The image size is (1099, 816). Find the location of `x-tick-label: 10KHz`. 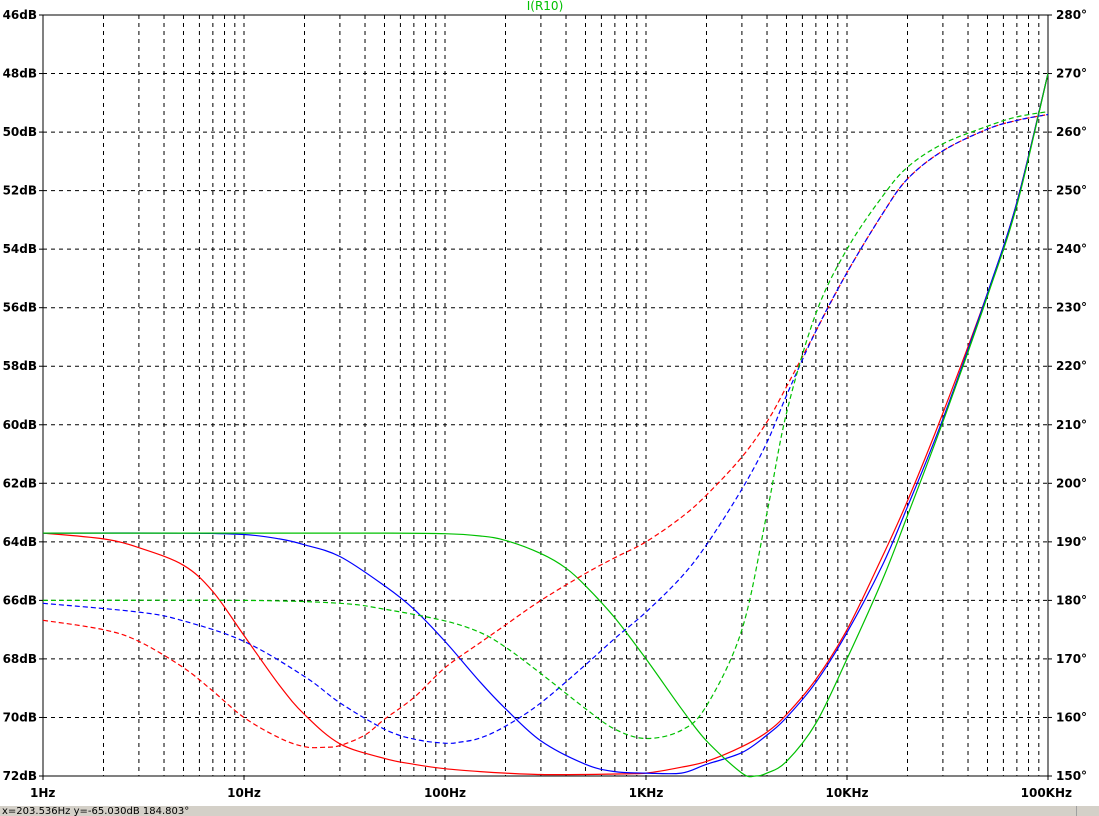

x-tick-label: 10KHz is located at coordinates (846, 793).